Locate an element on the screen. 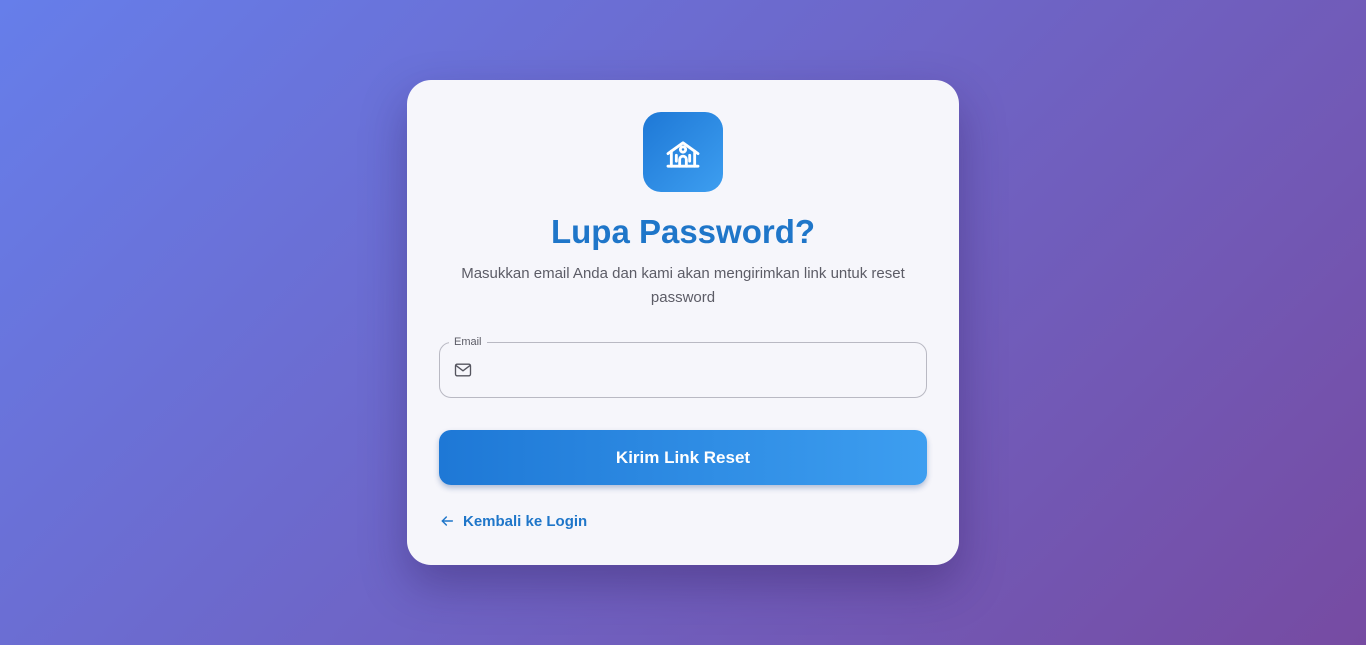  email-field-label: Email is located at coordinates (468, 342).